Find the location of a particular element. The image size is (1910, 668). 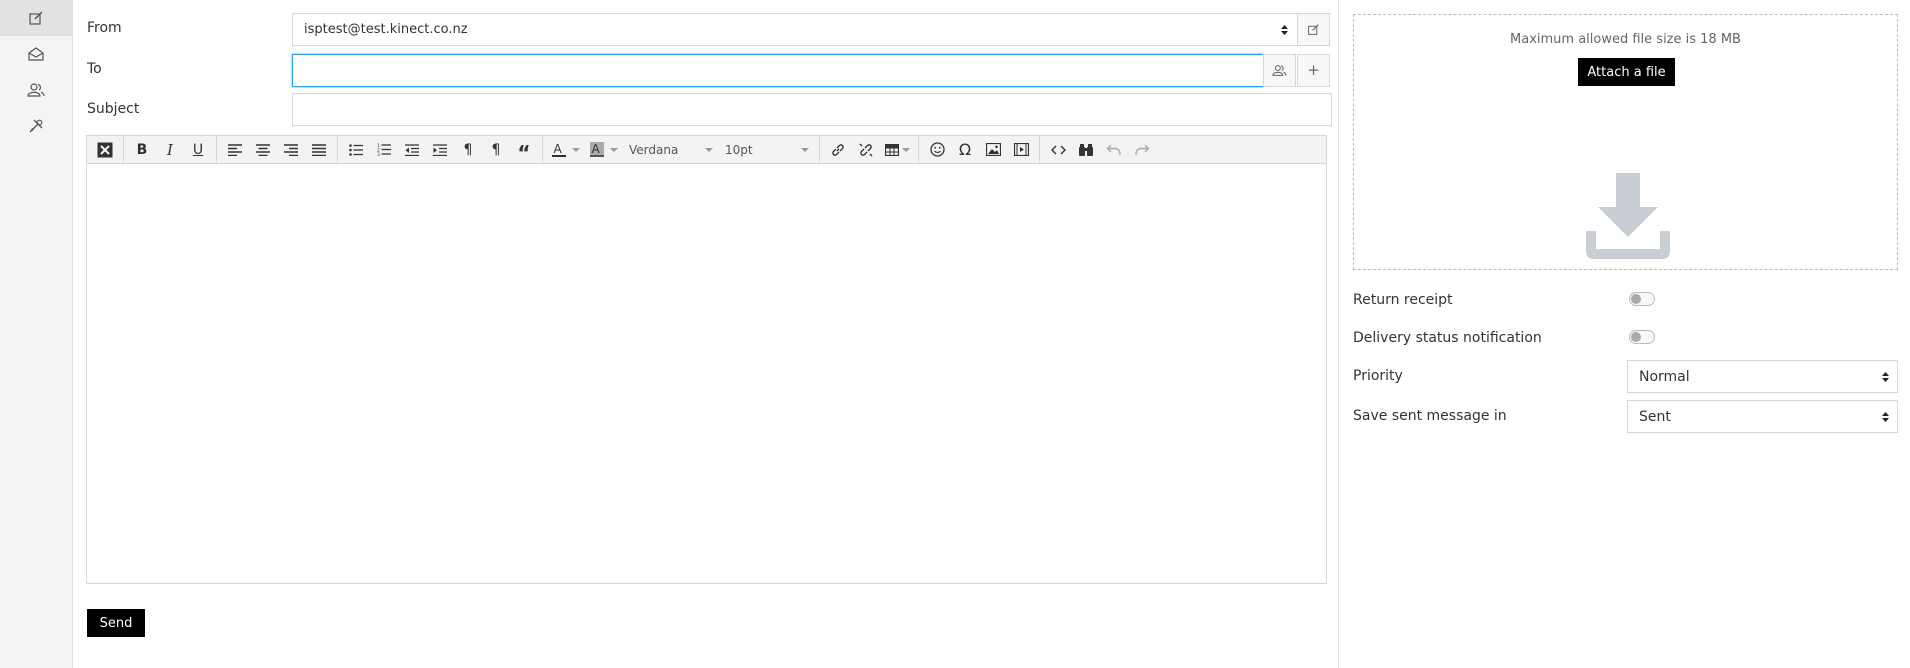

ltr-paragraph-icon: ¶ is located at coordinates (496, 149).